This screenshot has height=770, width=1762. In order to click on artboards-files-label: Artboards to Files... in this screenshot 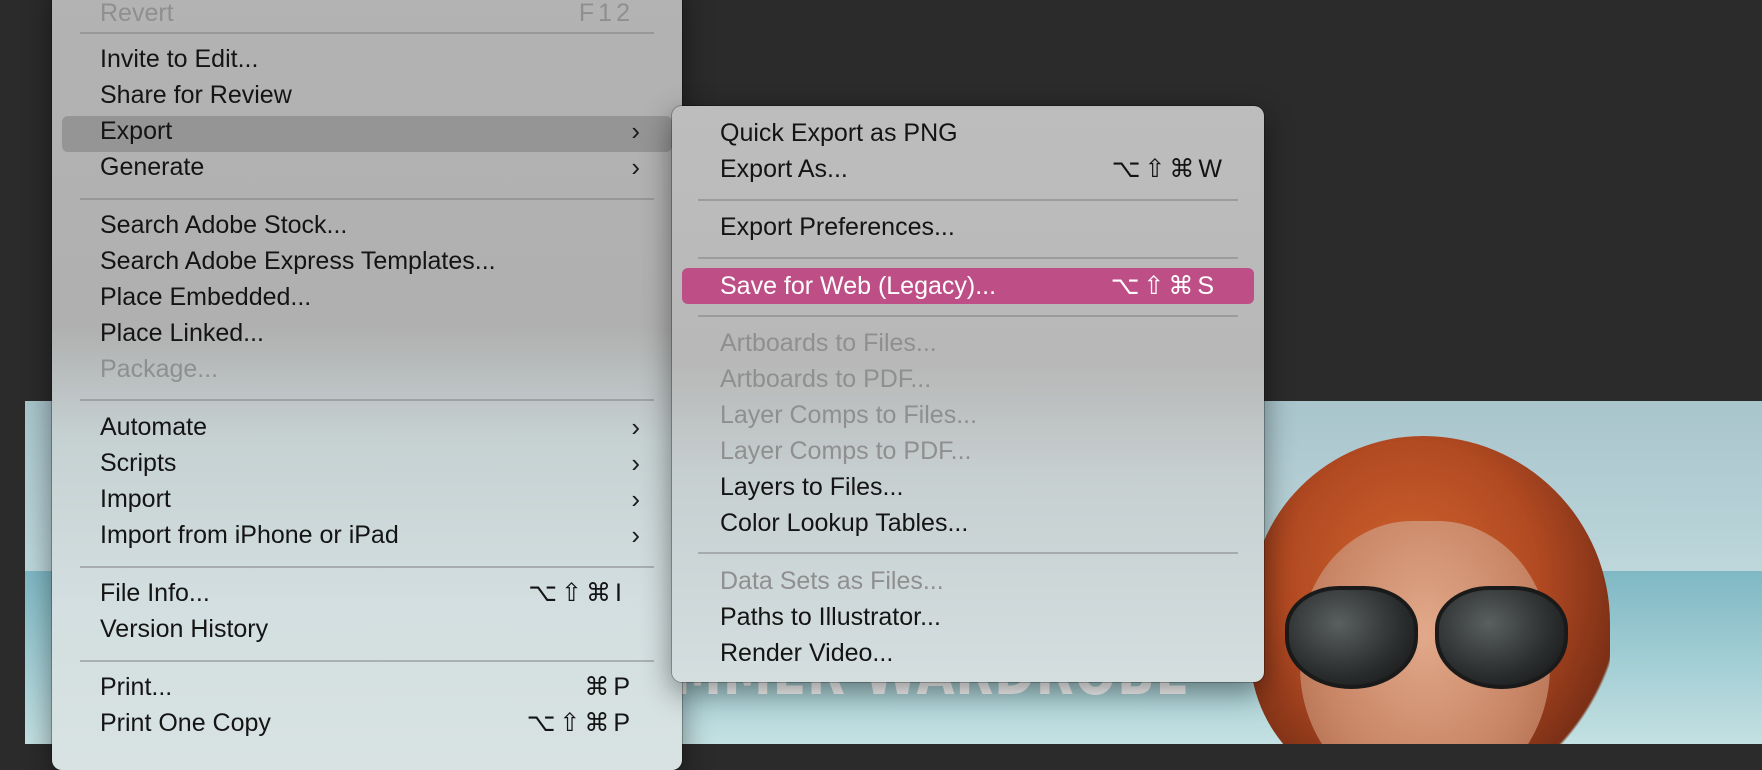, I will do `click(828, 343)`.